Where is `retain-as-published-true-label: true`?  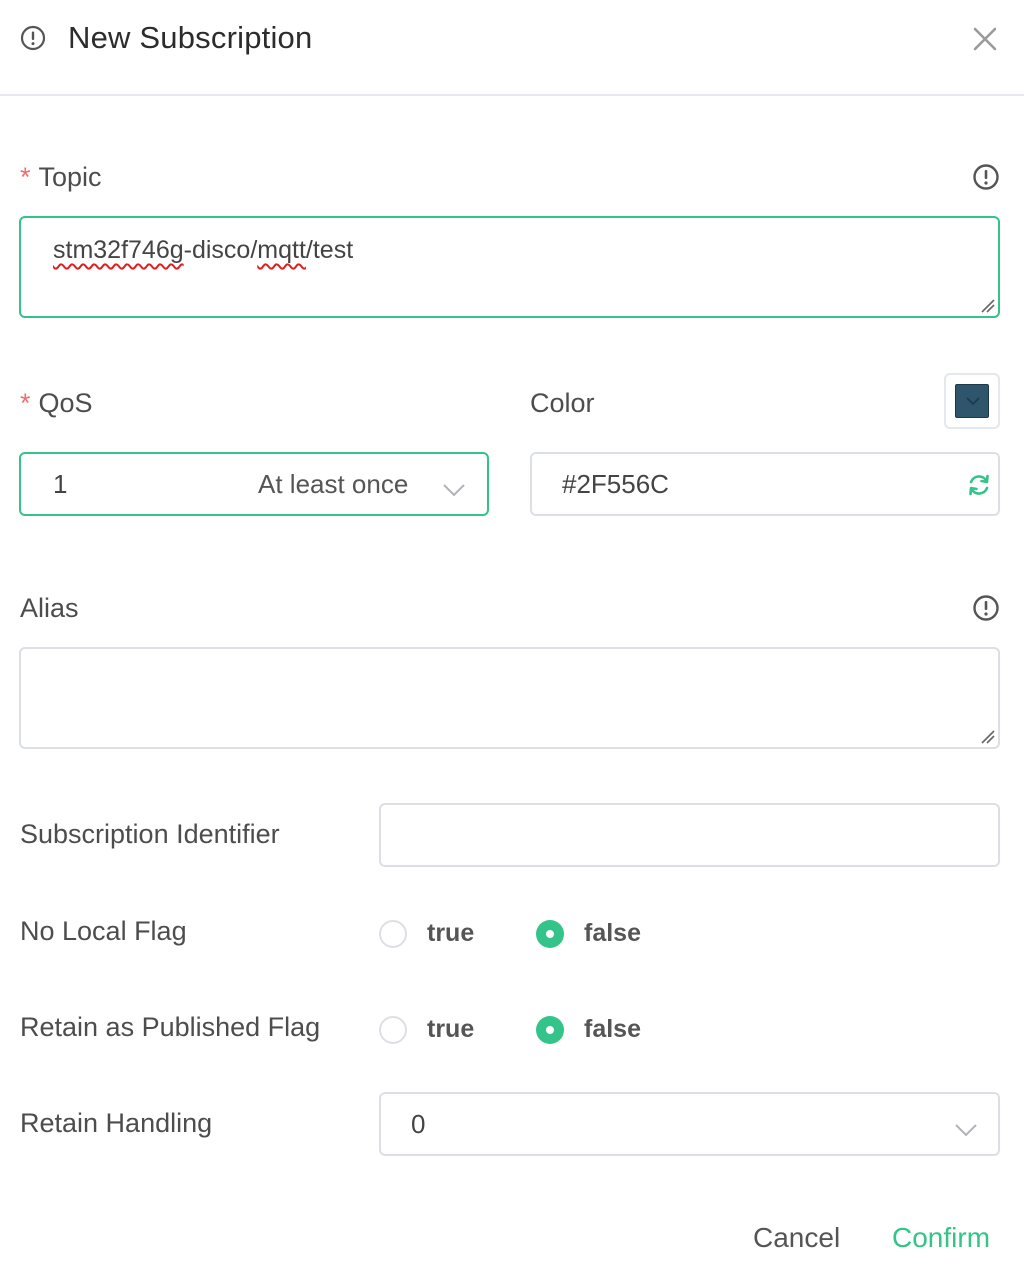
retain-as-published-true-label: true is located at coordinates (450, 1029).